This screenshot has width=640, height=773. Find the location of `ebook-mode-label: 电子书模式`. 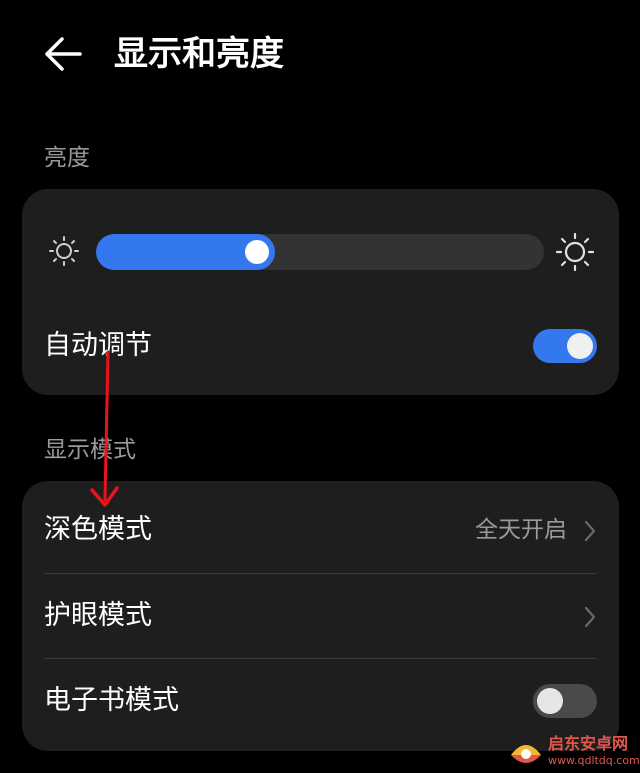

ebook-mode-label: 电子书模式 is located at coordinates (111, 700).